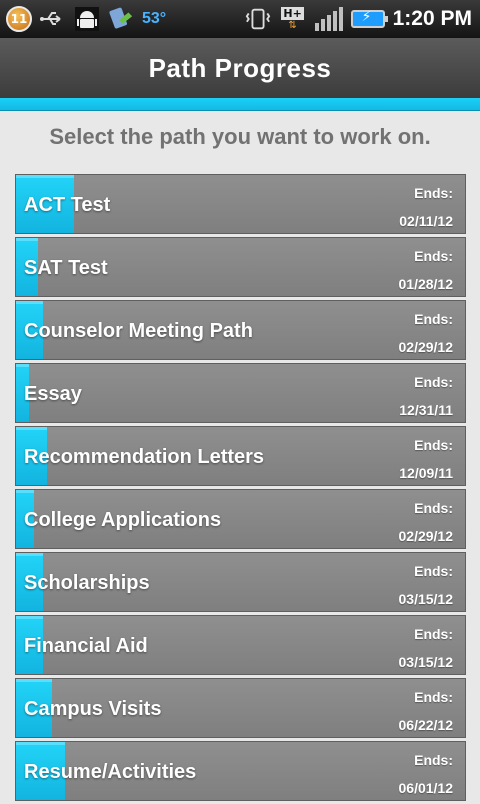 The width and height of the screenshot is (480, 804). Describe the element at coordinates (240, 204) in the screenshot. I see `path-item: ACT Test Ends: 02/11/12` at that location.